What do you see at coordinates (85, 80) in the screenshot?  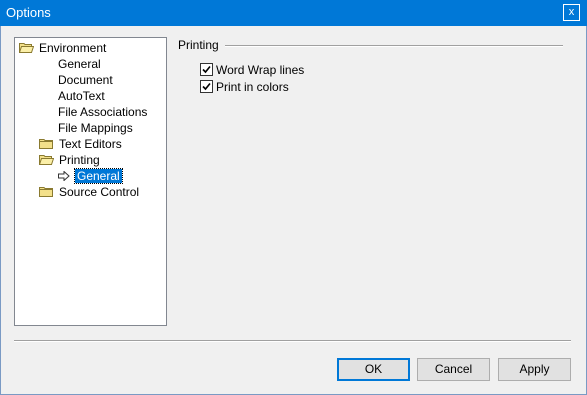 I see `tree-item-label: Document` at bounding box center [85, 80].